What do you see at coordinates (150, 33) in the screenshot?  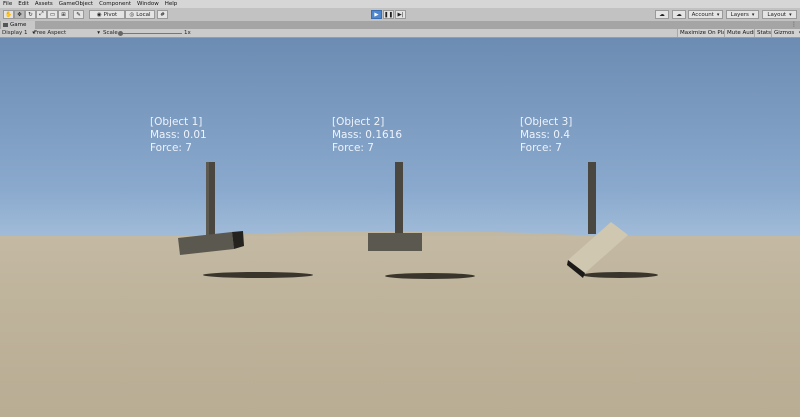 I see `scale-slider` at bounding box center [150, 33].